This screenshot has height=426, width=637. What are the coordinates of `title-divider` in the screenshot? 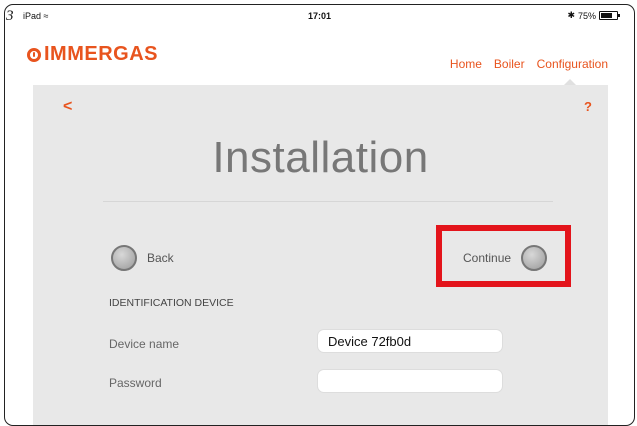 It's located at (328, 201).